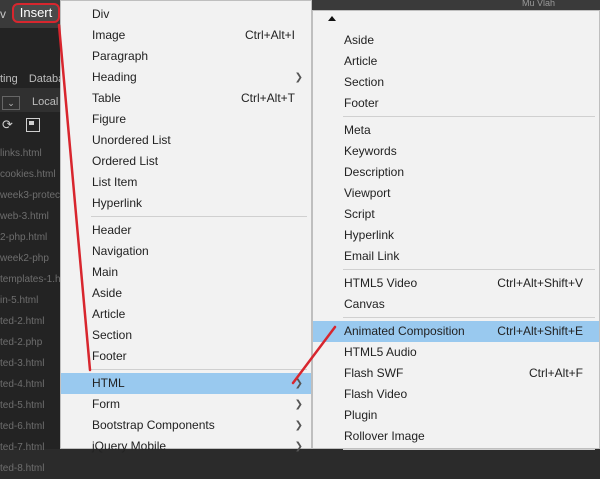 The width and height of the screenshot is (600, 479). I want to click on html-submenu-item-meta: Meta, so click(456, 130).